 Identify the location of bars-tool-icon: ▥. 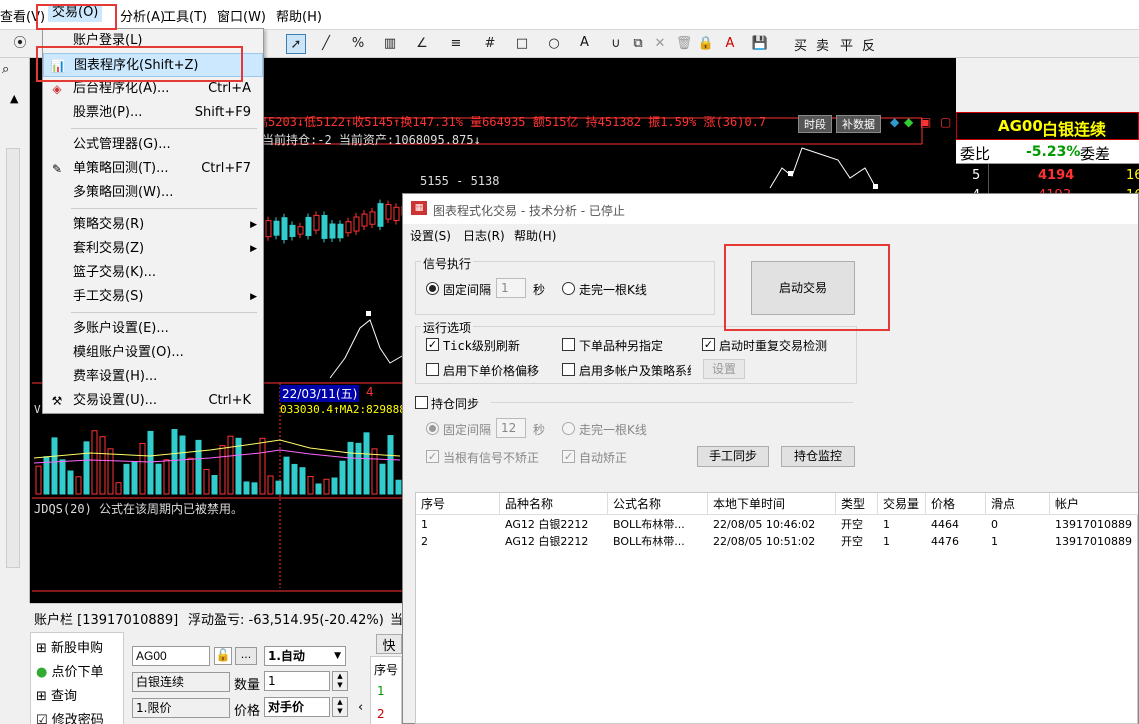
(390, 44).